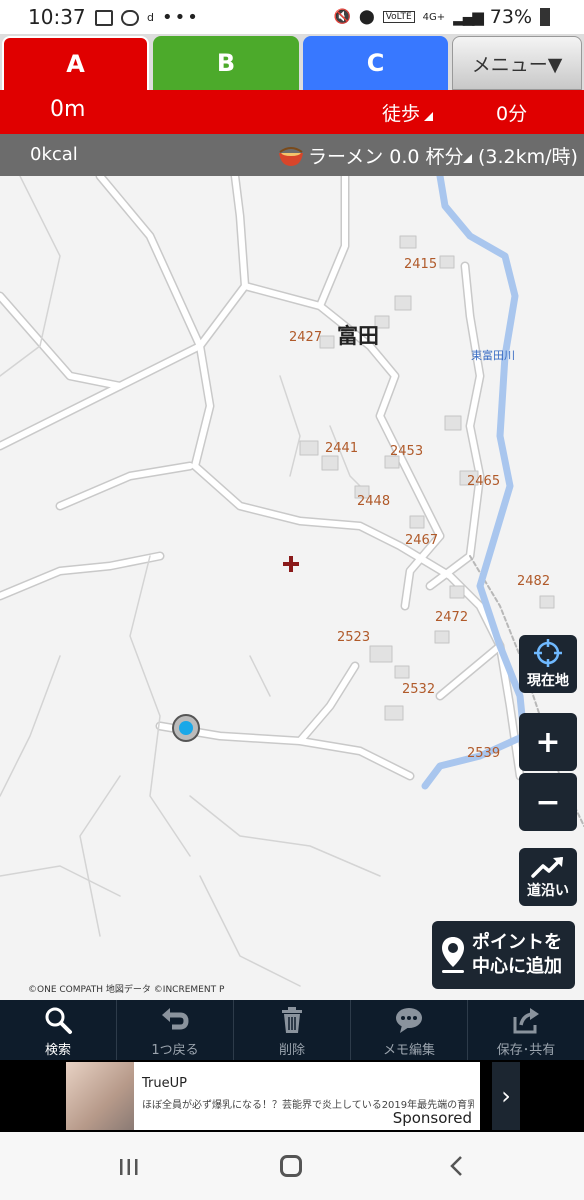 Image resolution: width=584 pixels, height=1200 pixels. I want to click on d-icon: d, so click(150, 17).